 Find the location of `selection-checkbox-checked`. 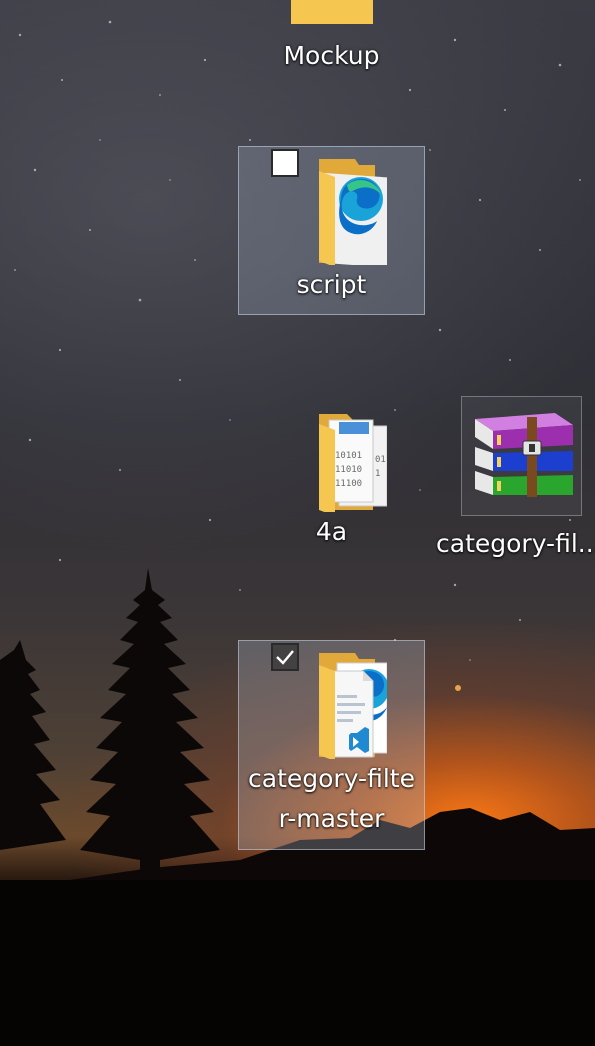

selection-checkbox-checked is located at coordinates (285, 657).